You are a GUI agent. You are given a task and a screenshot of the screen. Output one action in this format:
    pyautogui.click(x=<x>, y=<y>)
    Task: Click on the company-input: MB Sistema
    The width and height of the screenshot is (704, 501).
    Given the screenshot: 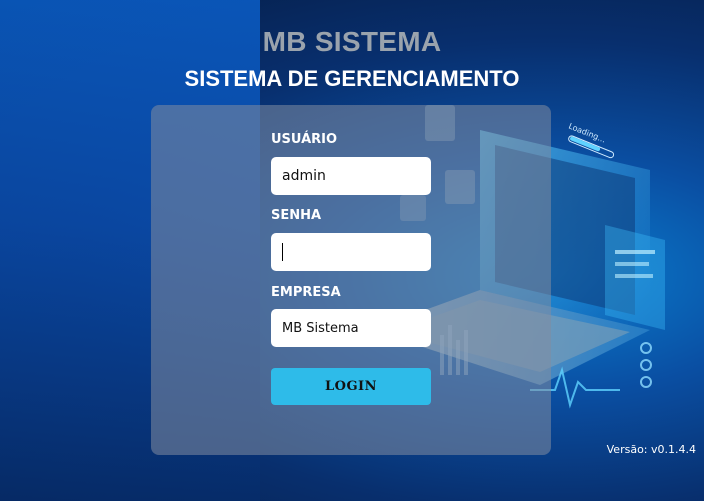 What is the action you would take?
    pyautogui.click(x=351, y=328)
    